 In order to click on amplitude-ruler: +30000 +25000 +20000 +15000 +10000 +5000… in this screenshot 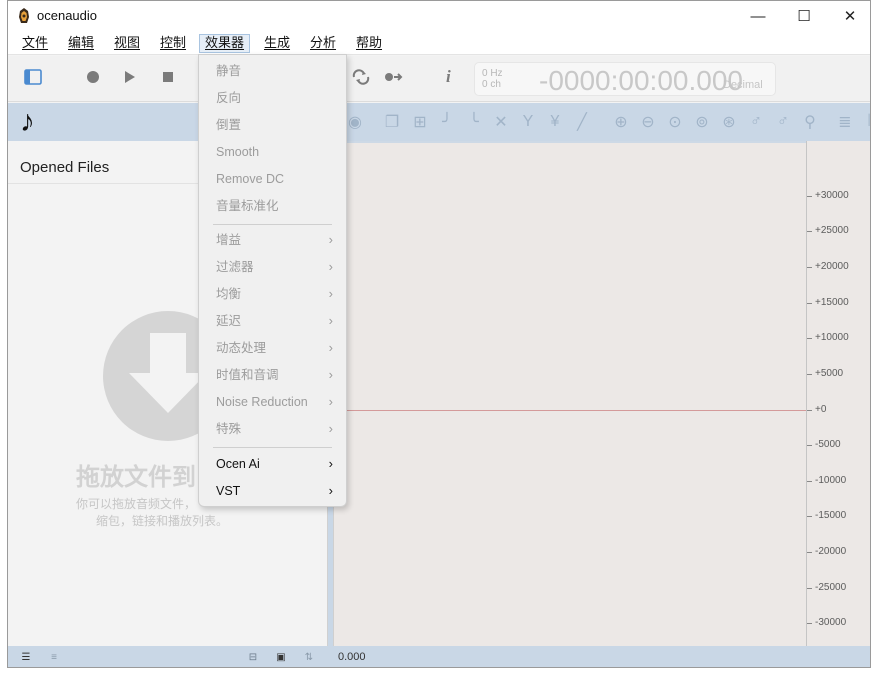, I will do `click(838, 393)`.